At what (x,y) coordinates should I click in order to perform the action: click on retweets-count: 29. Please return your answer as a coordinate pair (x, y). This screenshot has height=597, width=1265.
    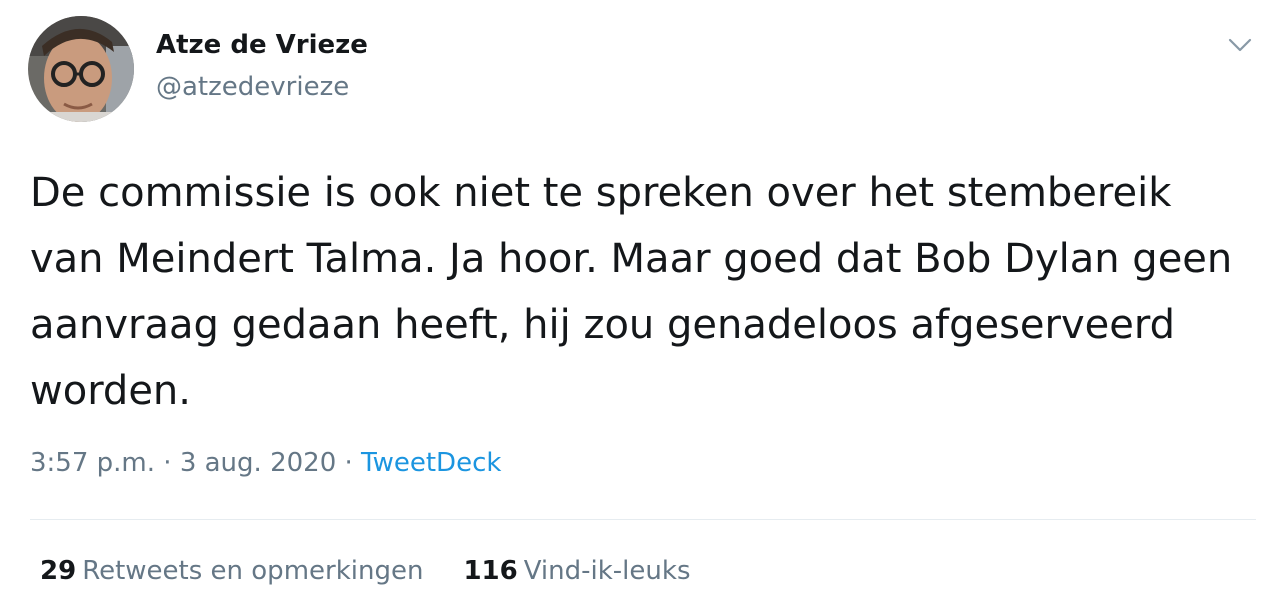
    Looking at the image, I should click on (58, 571).